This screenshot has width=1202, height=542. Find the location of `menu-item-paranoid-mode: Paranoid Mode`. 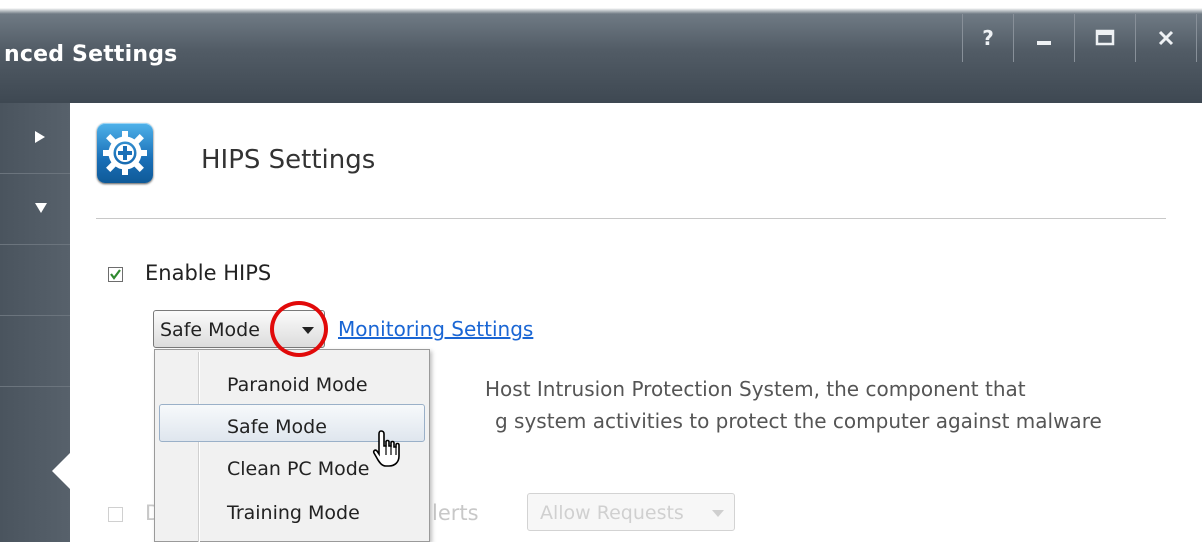

menu-item-paranoid-mode: Paranoid Mode is located at coordinates (297, 385).